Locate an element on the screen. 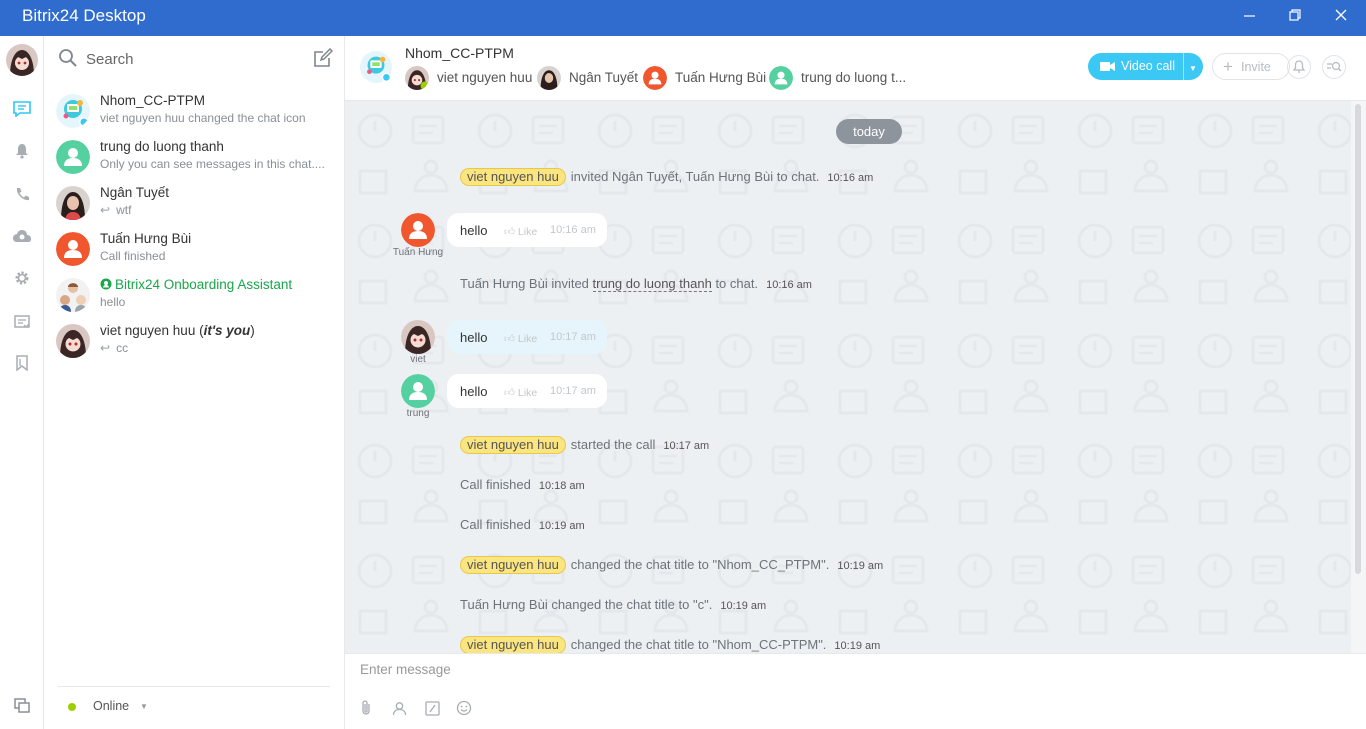 This screenshot has height=729, width=1366. chevron-down-icon: ▼ is located at coordinates (1193, 68).